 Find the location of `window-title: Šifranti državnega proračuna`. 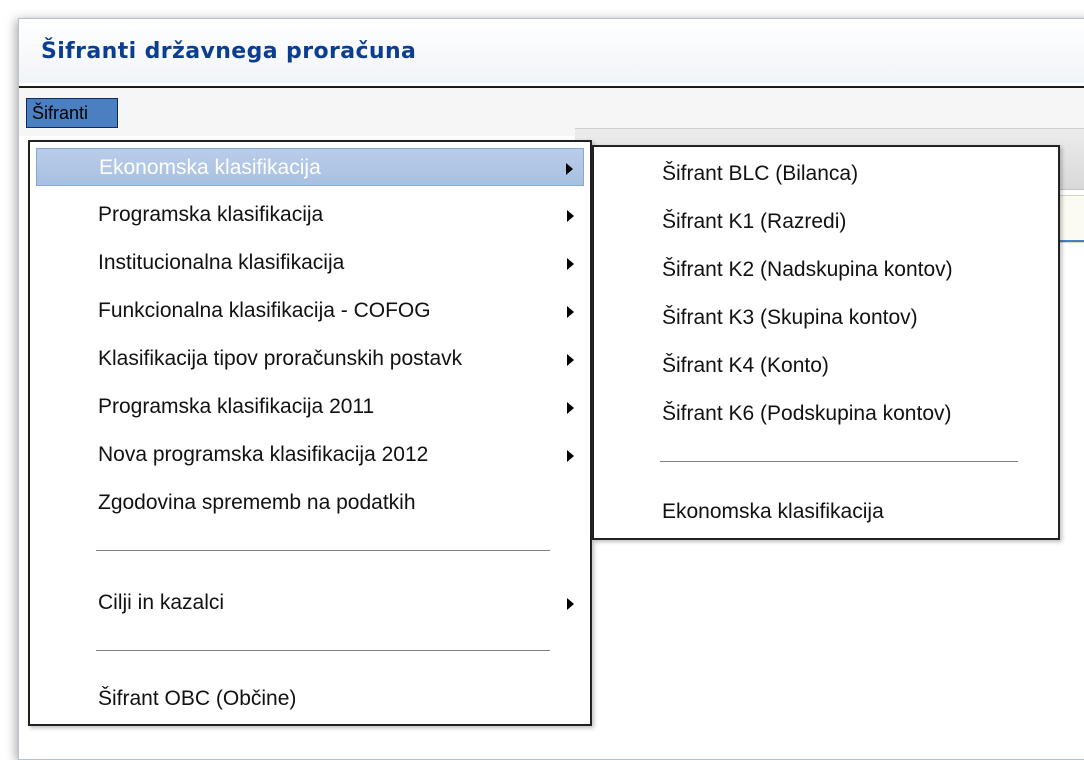

window-title: Šifranti državnega proračuna is located at coordinates (229, 51).